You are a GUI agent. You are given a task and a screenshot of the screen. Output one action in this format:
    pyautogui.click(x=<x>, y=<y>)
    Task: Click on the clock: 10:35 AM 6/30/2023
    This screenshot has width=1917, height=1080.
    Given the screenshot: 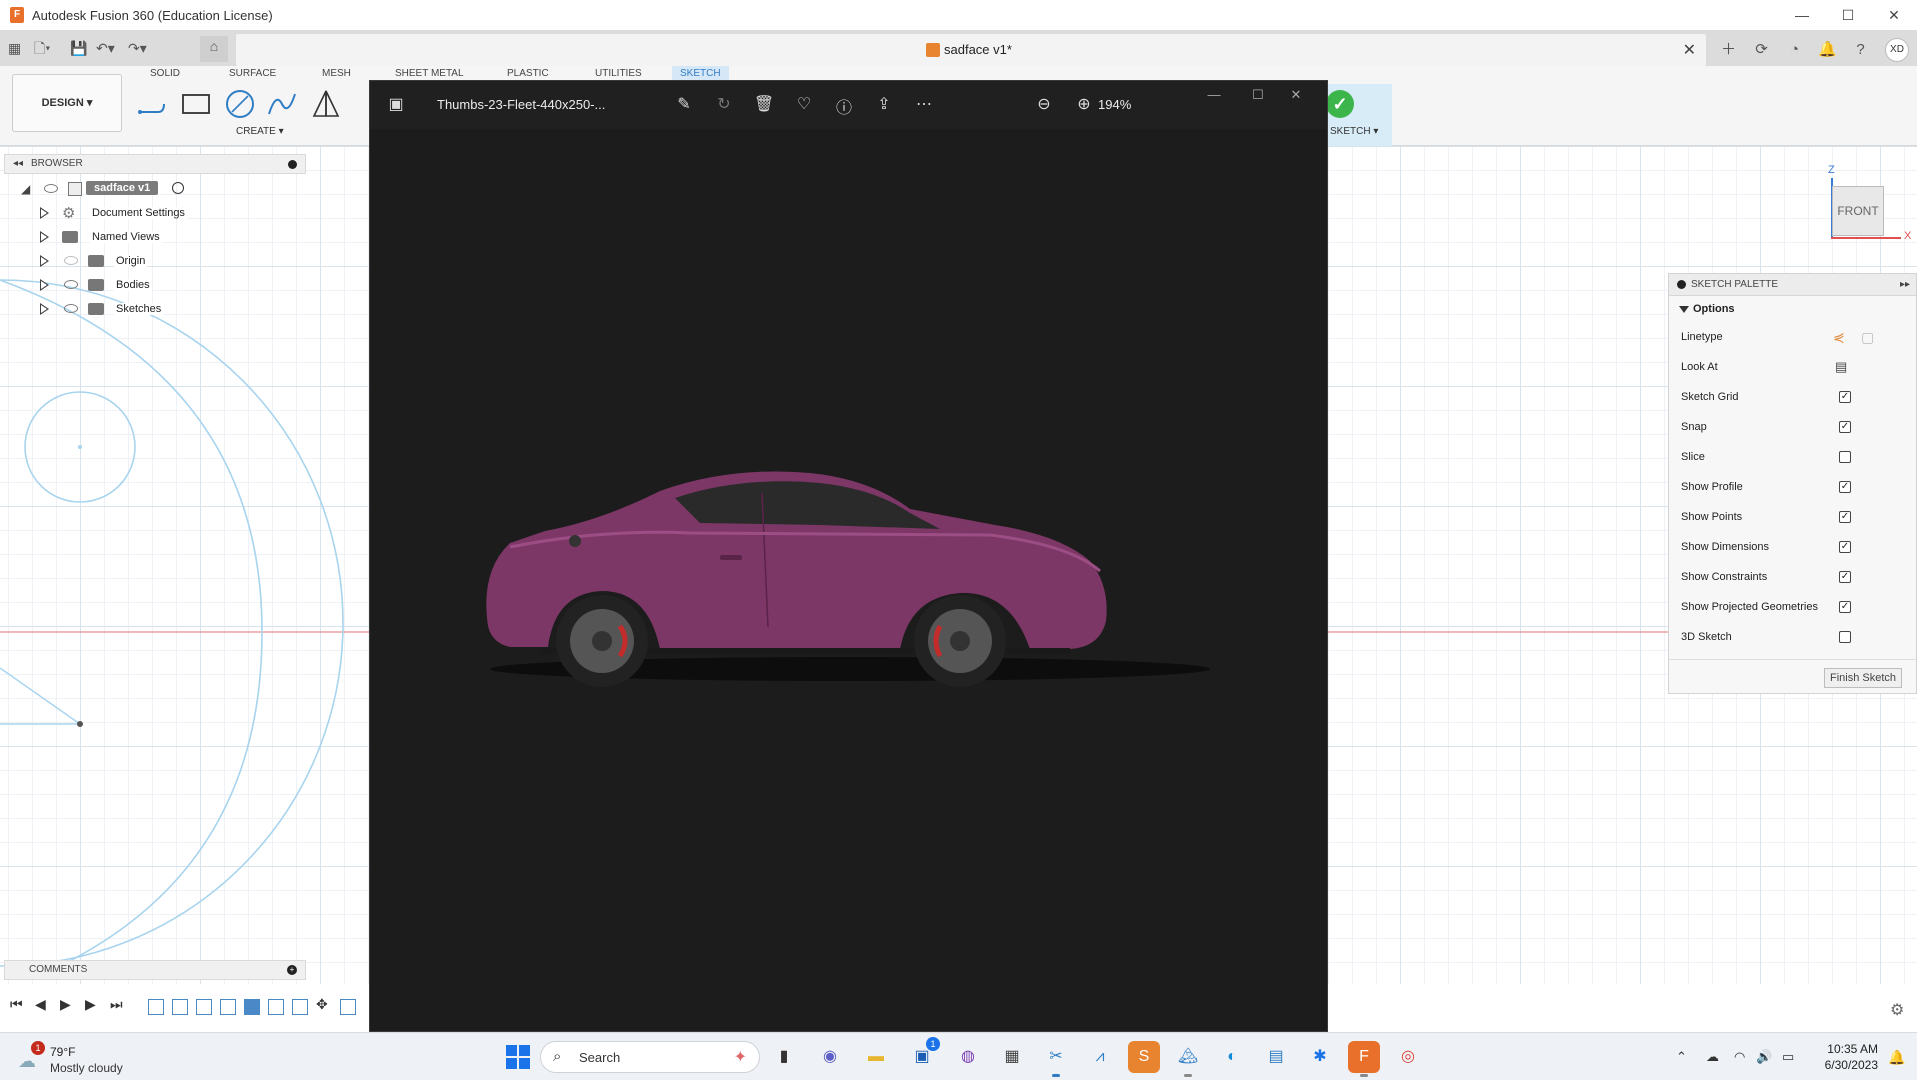 What is the action you would take?
    pyautogui.click(x=1848, y=1057)
    